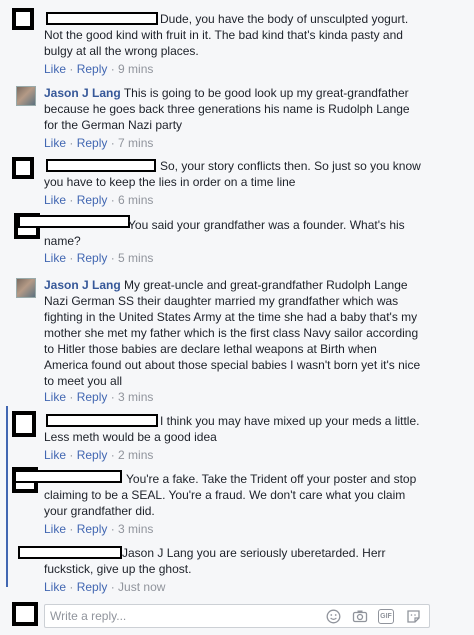  Describe the element at coordinates (333, 616) in the screenshot. I see `emoji-icon` at that location.